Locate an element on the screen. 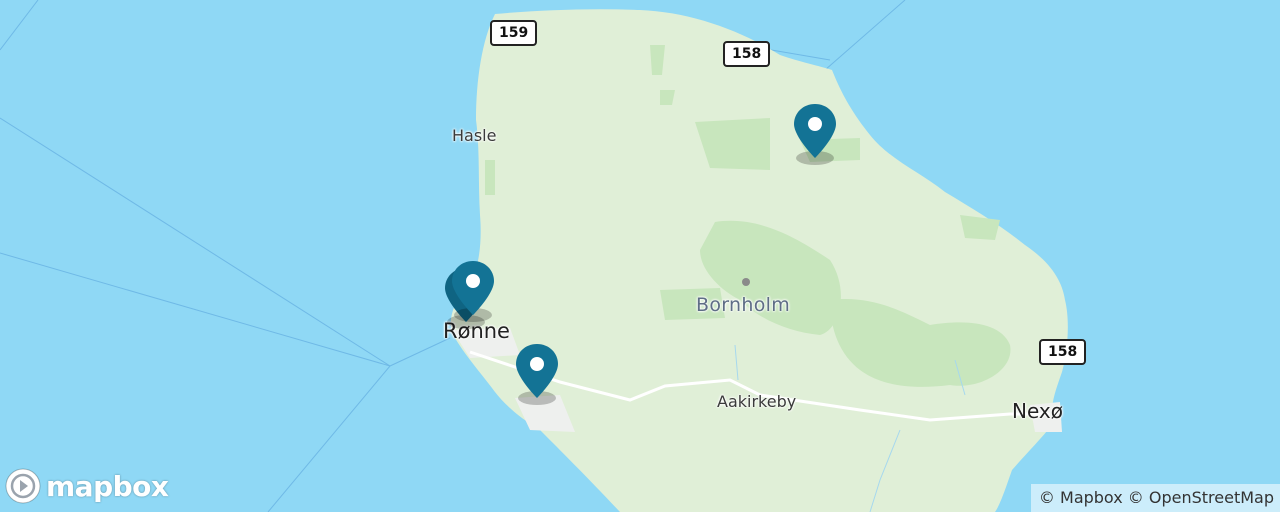 This screenshot has width=1280, height=512. mapbox-logo-icon is located at coordinates (23, 486).